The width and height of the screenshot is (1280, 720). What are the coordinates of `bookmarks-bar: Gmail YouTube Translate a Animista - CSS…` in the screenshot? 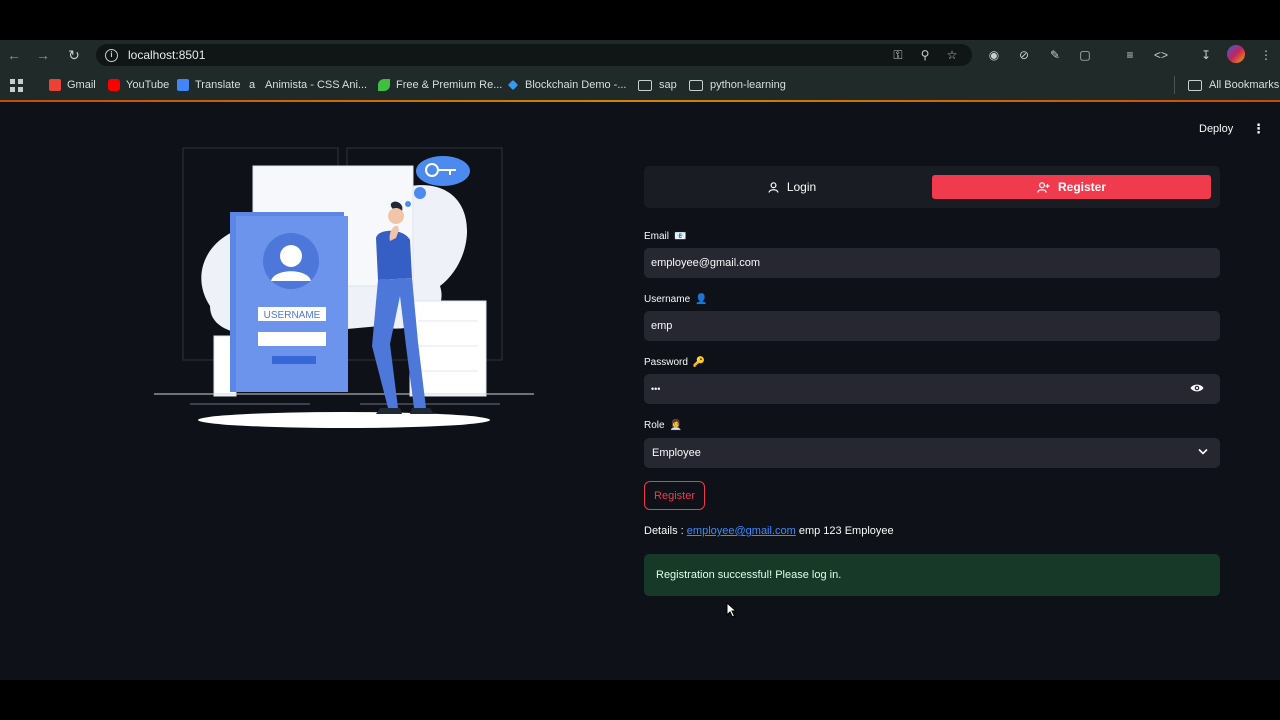 It's located at (640, 85).